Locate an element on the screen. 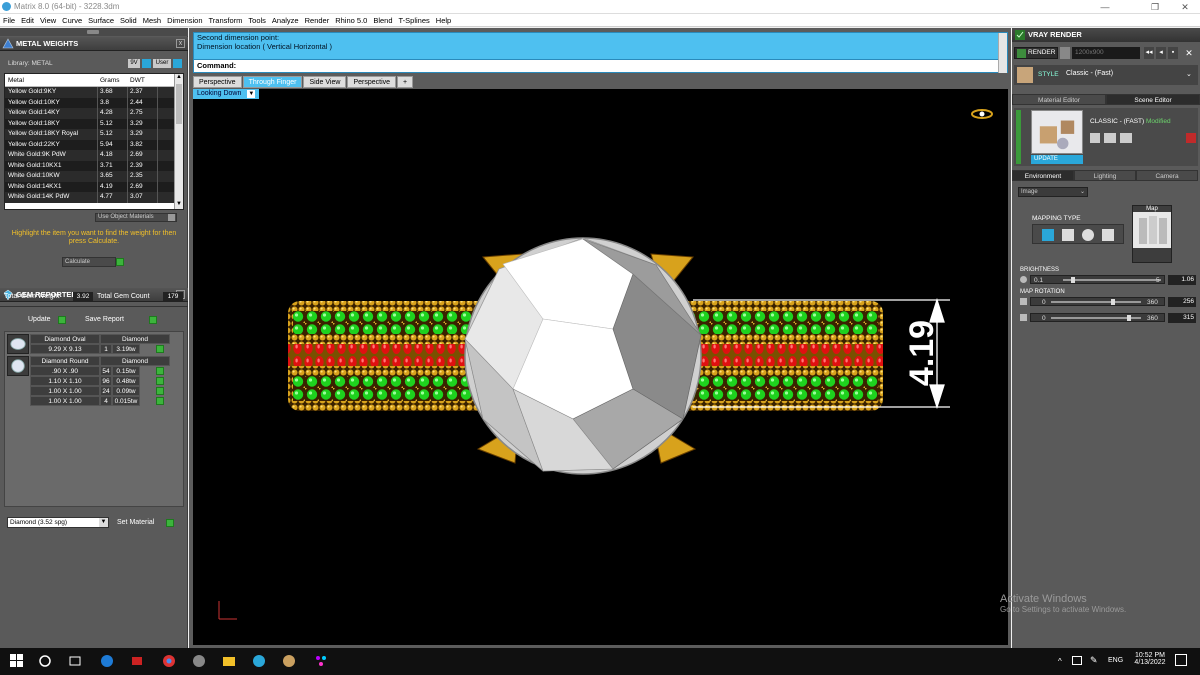  table-row: White Gold:10KX1 3.71 2.39 is located at coordinates (94, 165).